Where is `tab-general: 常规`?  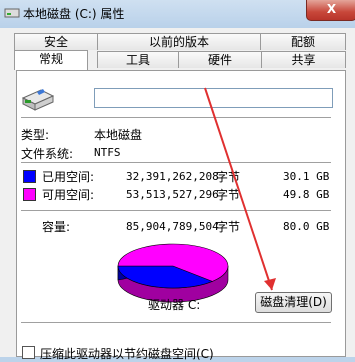
tab-general: 常规 is located at coordinates (51, 60).